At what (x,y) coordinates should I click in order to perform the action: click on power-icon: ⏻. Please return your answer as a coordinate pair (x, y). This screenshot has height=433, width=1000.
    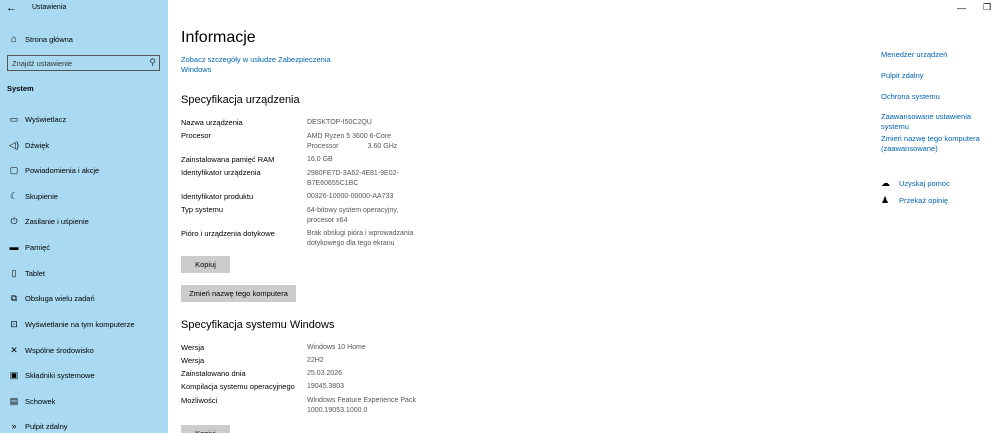
    Looking at the image, I should click on (14, 220).